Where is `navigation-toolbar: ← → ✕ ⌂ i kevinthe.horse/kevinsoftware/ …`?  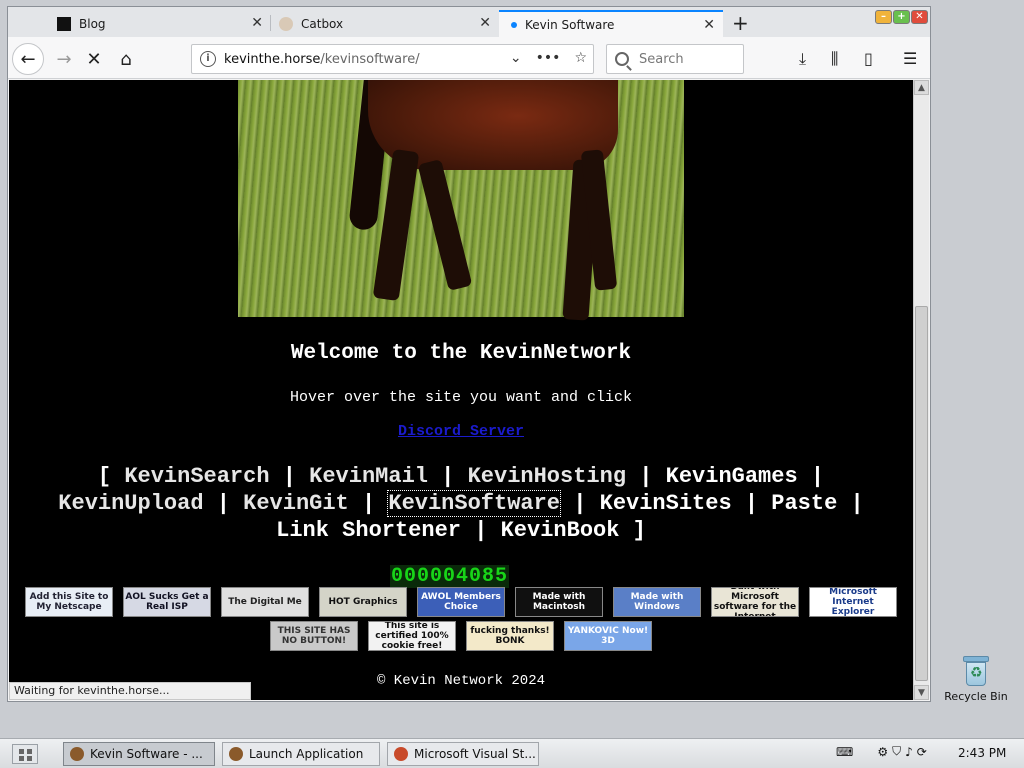 navigation-toolbar: ← → ✕ ⌂ i kevinthe.horse/kevinsoftware/ … is located at coordinates (469, 58).